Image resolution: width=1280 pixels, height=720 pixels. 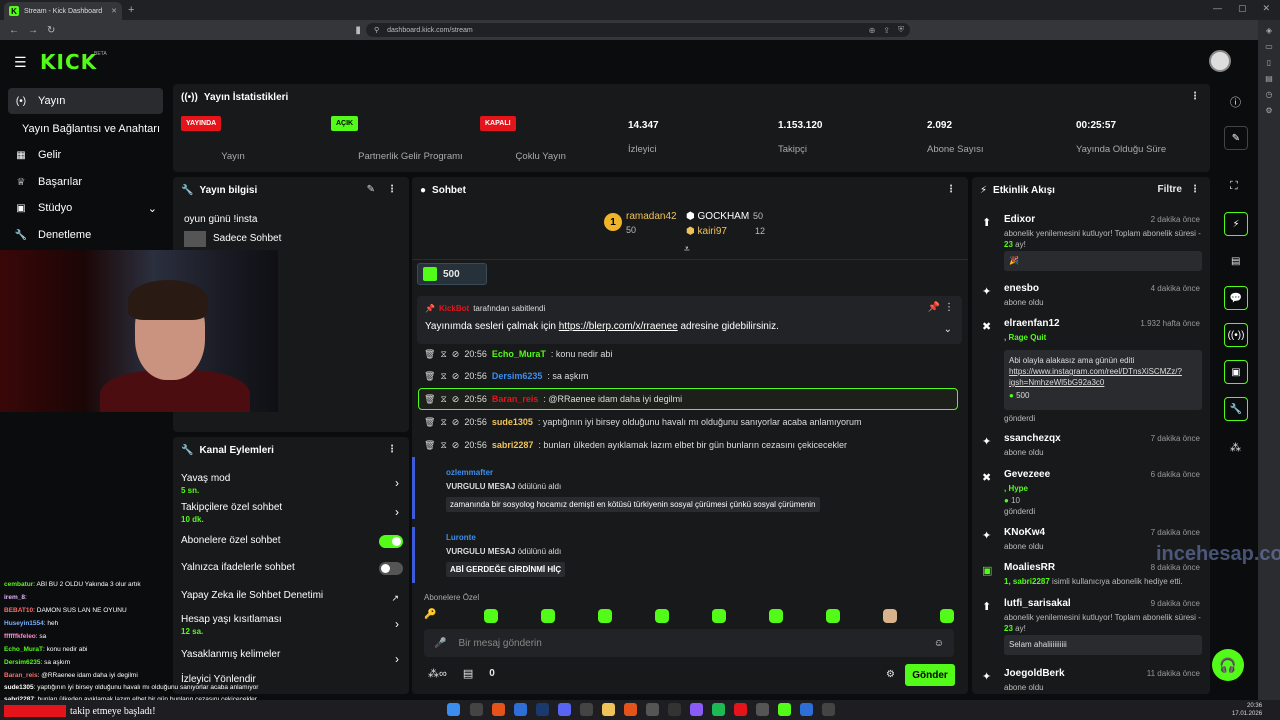 I want to click on broadcast-panel-icon: ((•)), so click(x=1236, y=335).